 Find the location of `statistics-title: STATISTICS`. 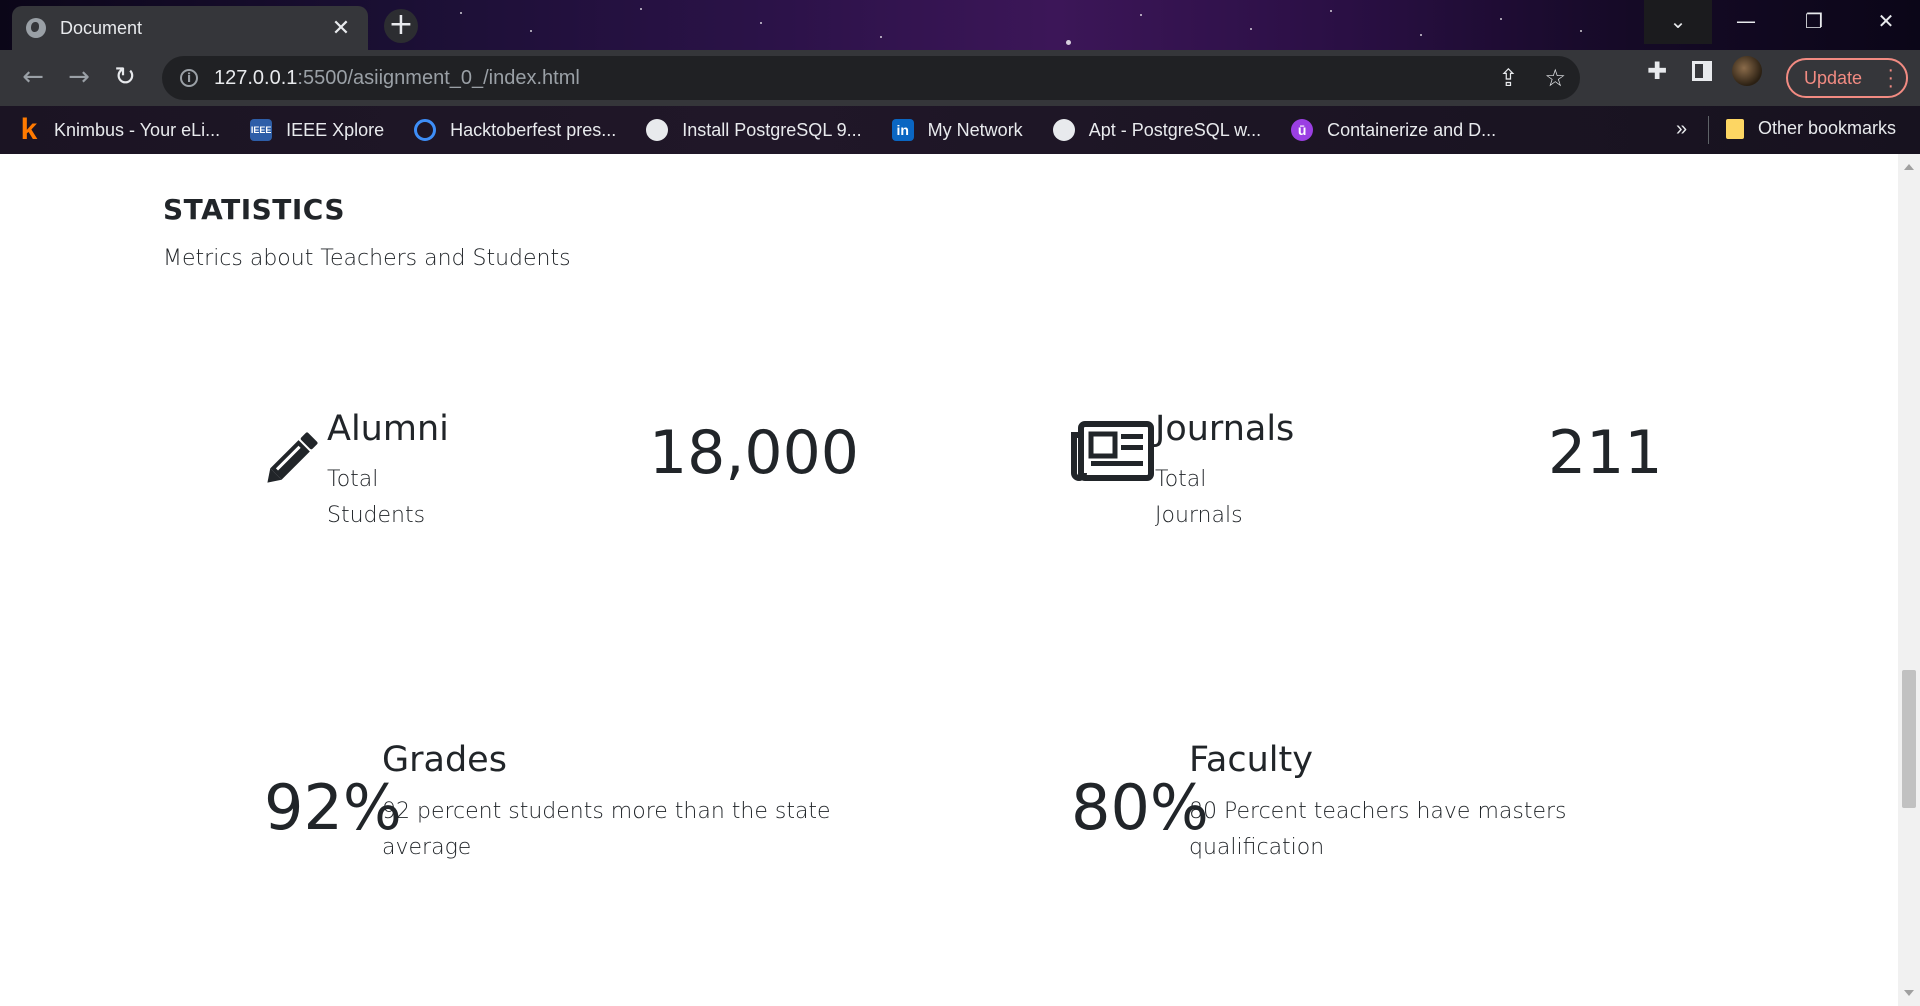

statistics-title: STATISTICS is located at coordinates (254, 209).